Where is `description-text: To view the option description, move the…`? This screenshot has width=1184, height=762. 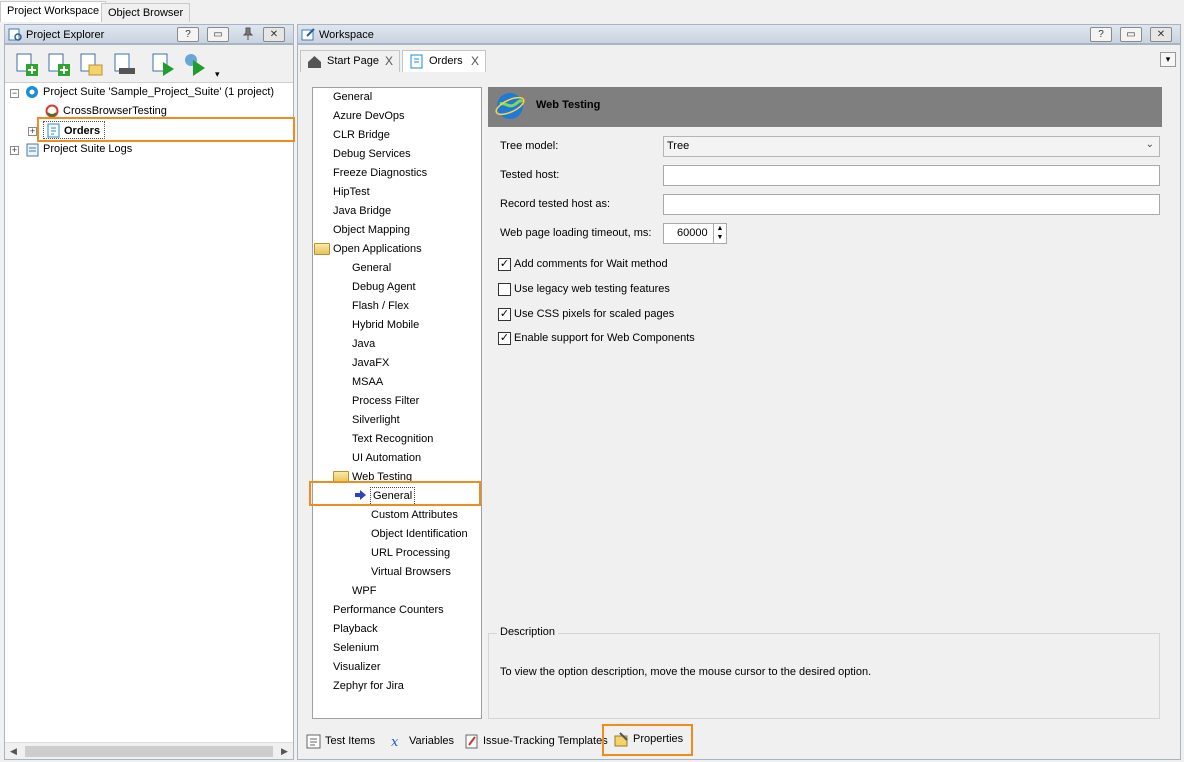
description-text: To view the option description, move the… is located at coordinates (686, 672).